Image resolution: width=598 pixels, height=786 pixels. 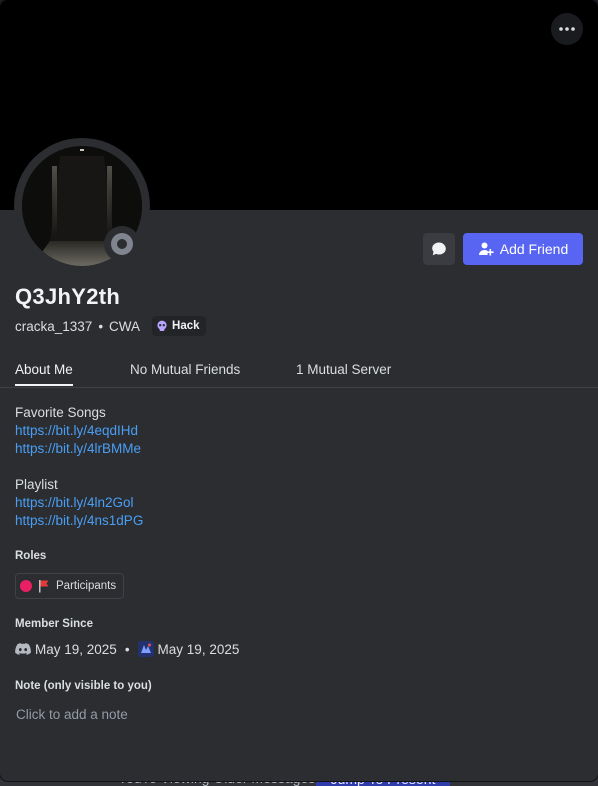 I want to click on server-icon, so click(x=145, y=649).